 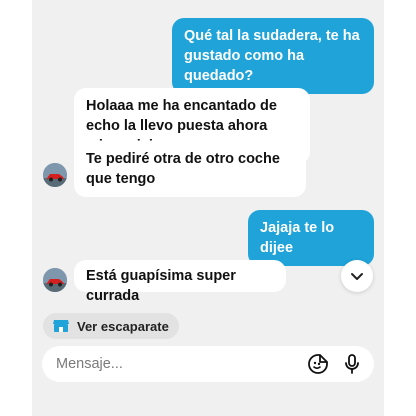 I want to click on right-margin, so click(x=400, y=208).